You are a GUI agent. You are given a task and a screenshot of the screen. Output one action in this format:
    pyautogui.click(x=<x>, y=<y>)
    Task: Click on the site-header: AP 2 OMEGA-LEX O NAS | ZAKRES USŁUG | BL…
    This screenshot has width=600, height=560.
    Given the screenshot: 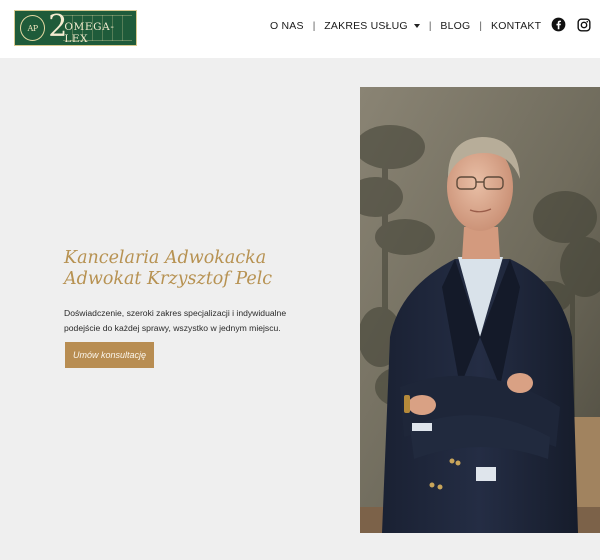 What is the action you would take?
    pyautogui.click(x=300, y=29)
    